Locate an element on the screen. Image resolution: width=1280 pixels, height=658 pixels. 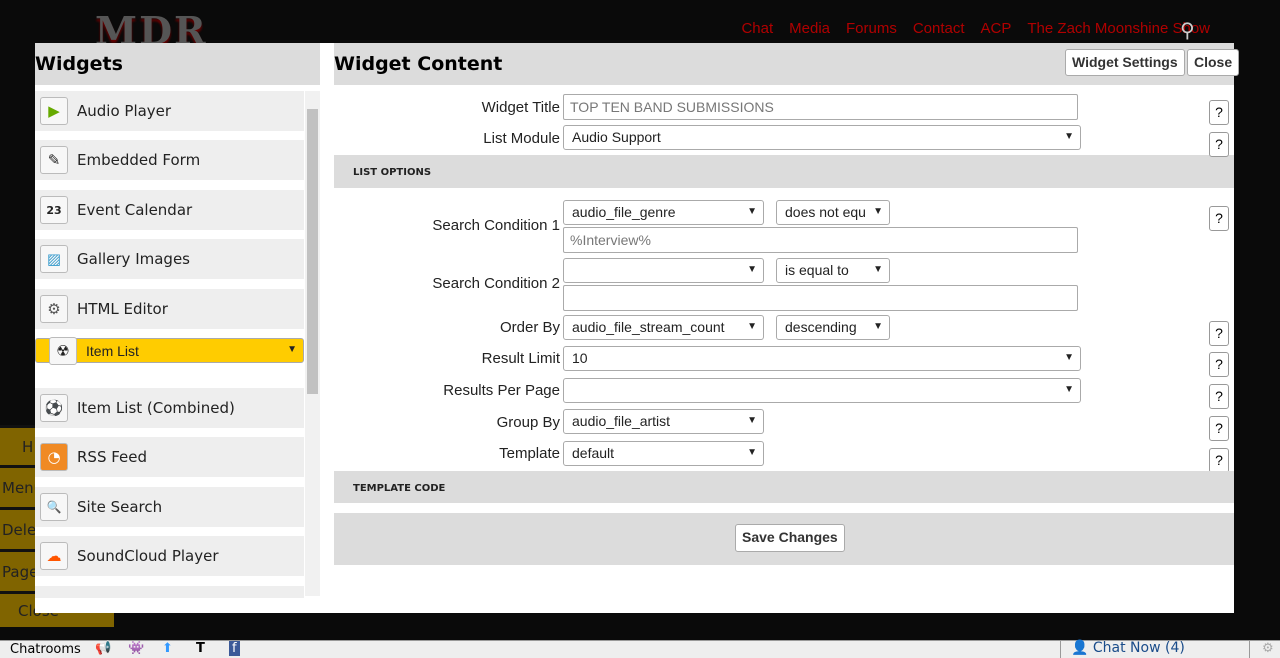
widget-item-gallery-images: ▨ Gallery Images is located at coordinates (169, 259).